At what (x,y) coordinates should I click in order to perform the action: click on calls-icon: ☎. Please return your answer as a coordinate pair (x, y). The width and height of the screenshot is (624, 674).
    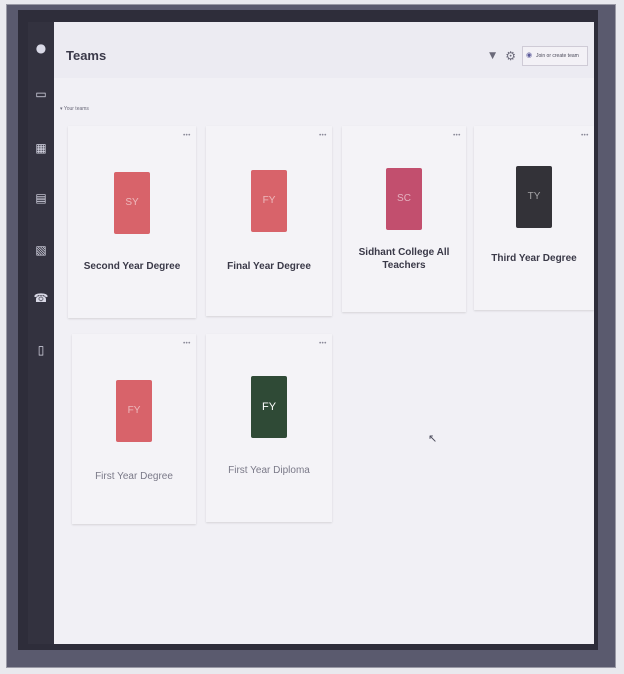
    Looking at the image, I should click on (41, 298).